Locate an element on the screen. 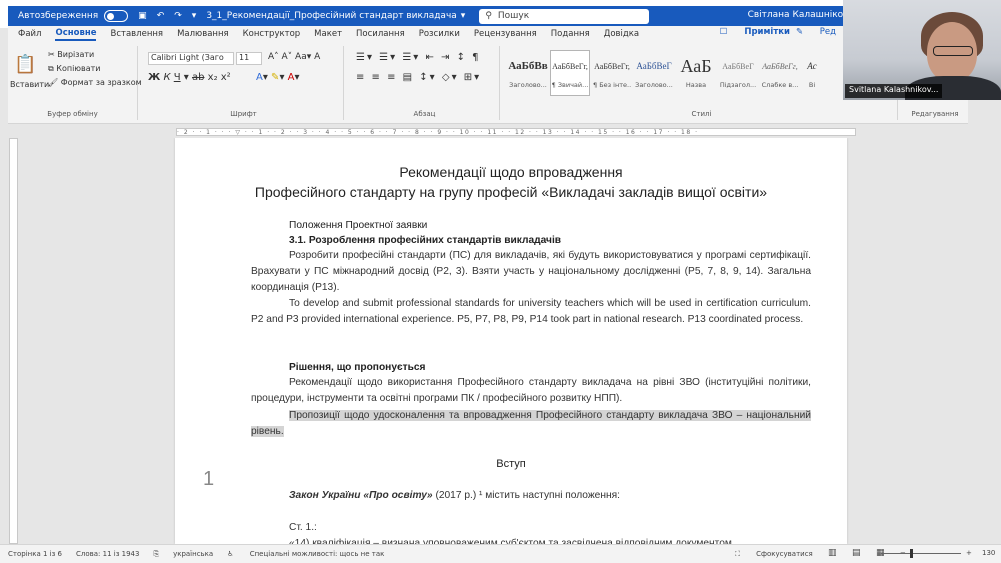 The height and width of the screenshot is (563, 1001). tab-home: Основне is located at coordinates (76, 34).